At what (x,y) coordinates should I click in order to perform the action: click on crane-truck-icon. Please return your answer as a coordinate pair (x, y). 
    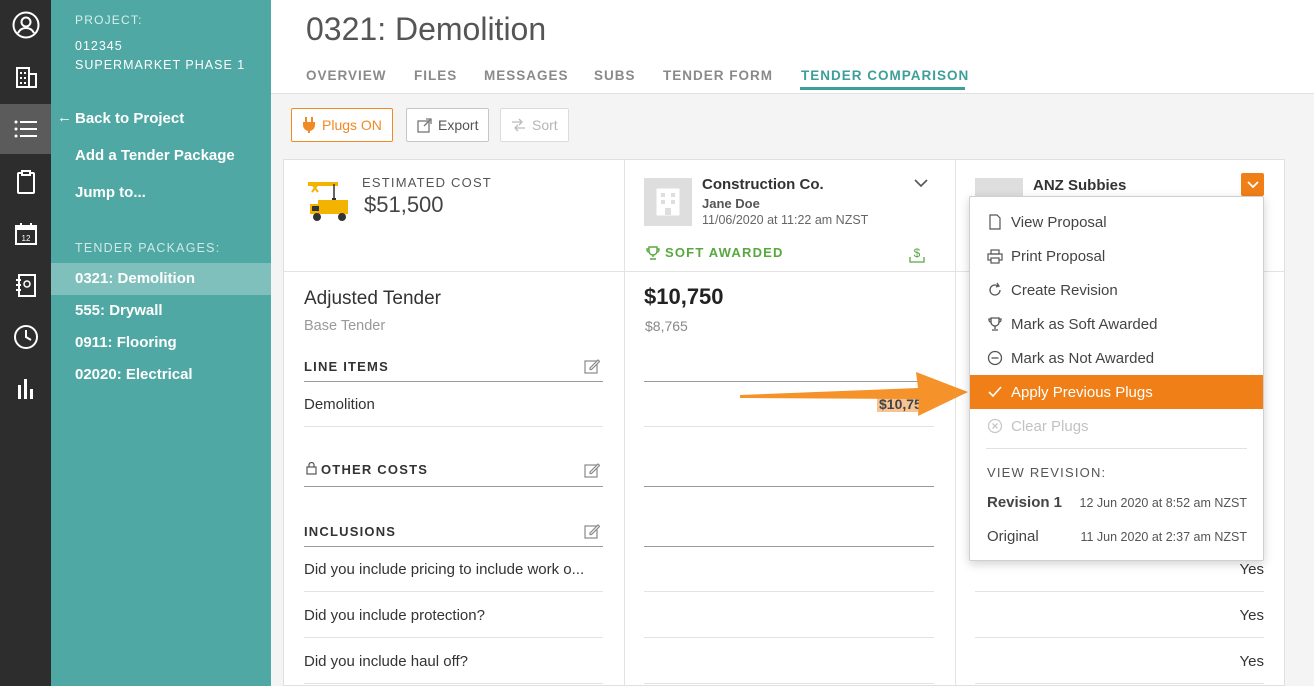
    Looking at the image, I should click on (328, 201).